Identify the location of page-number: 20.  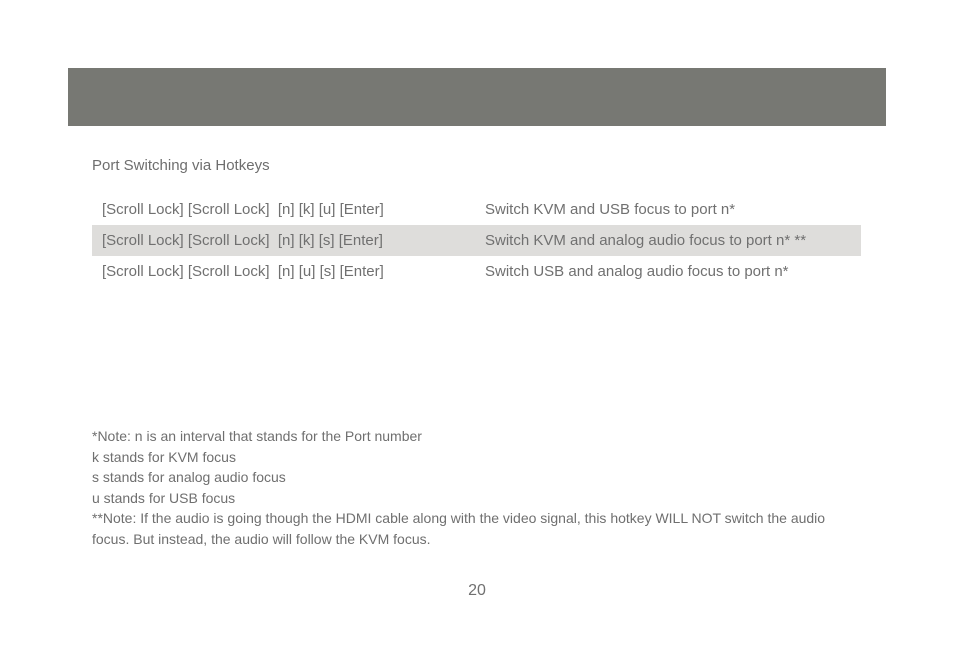
(477, 590).